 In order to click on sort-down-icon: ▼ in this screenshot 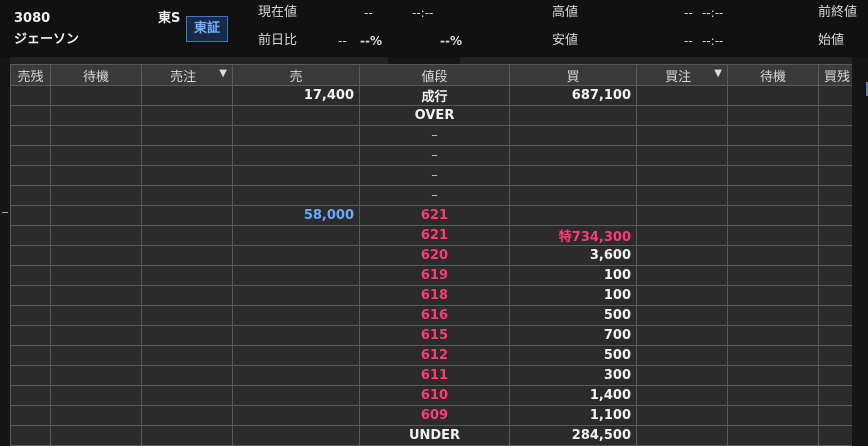, I will do `click(223, 73)`.